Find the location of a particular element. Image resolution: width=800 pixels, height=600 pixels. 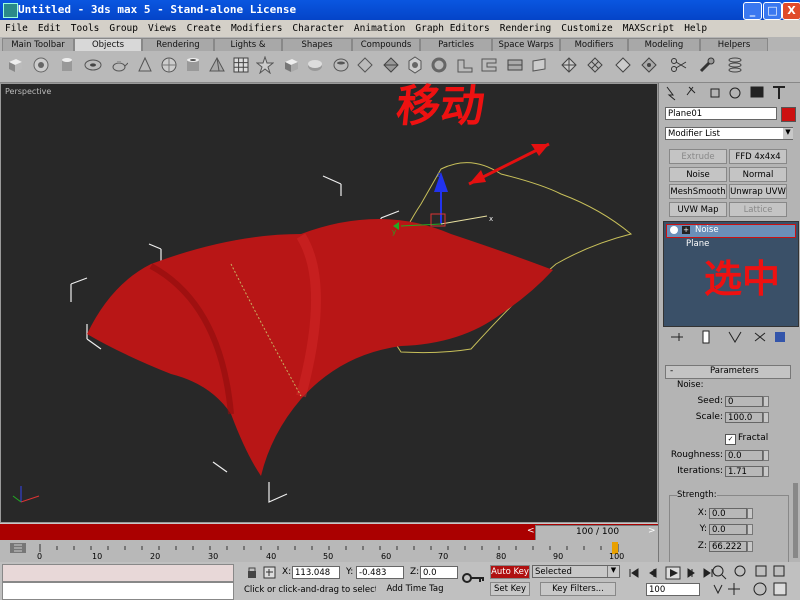

stack-item-noise: + Noise is located at coordinates (731, 231).